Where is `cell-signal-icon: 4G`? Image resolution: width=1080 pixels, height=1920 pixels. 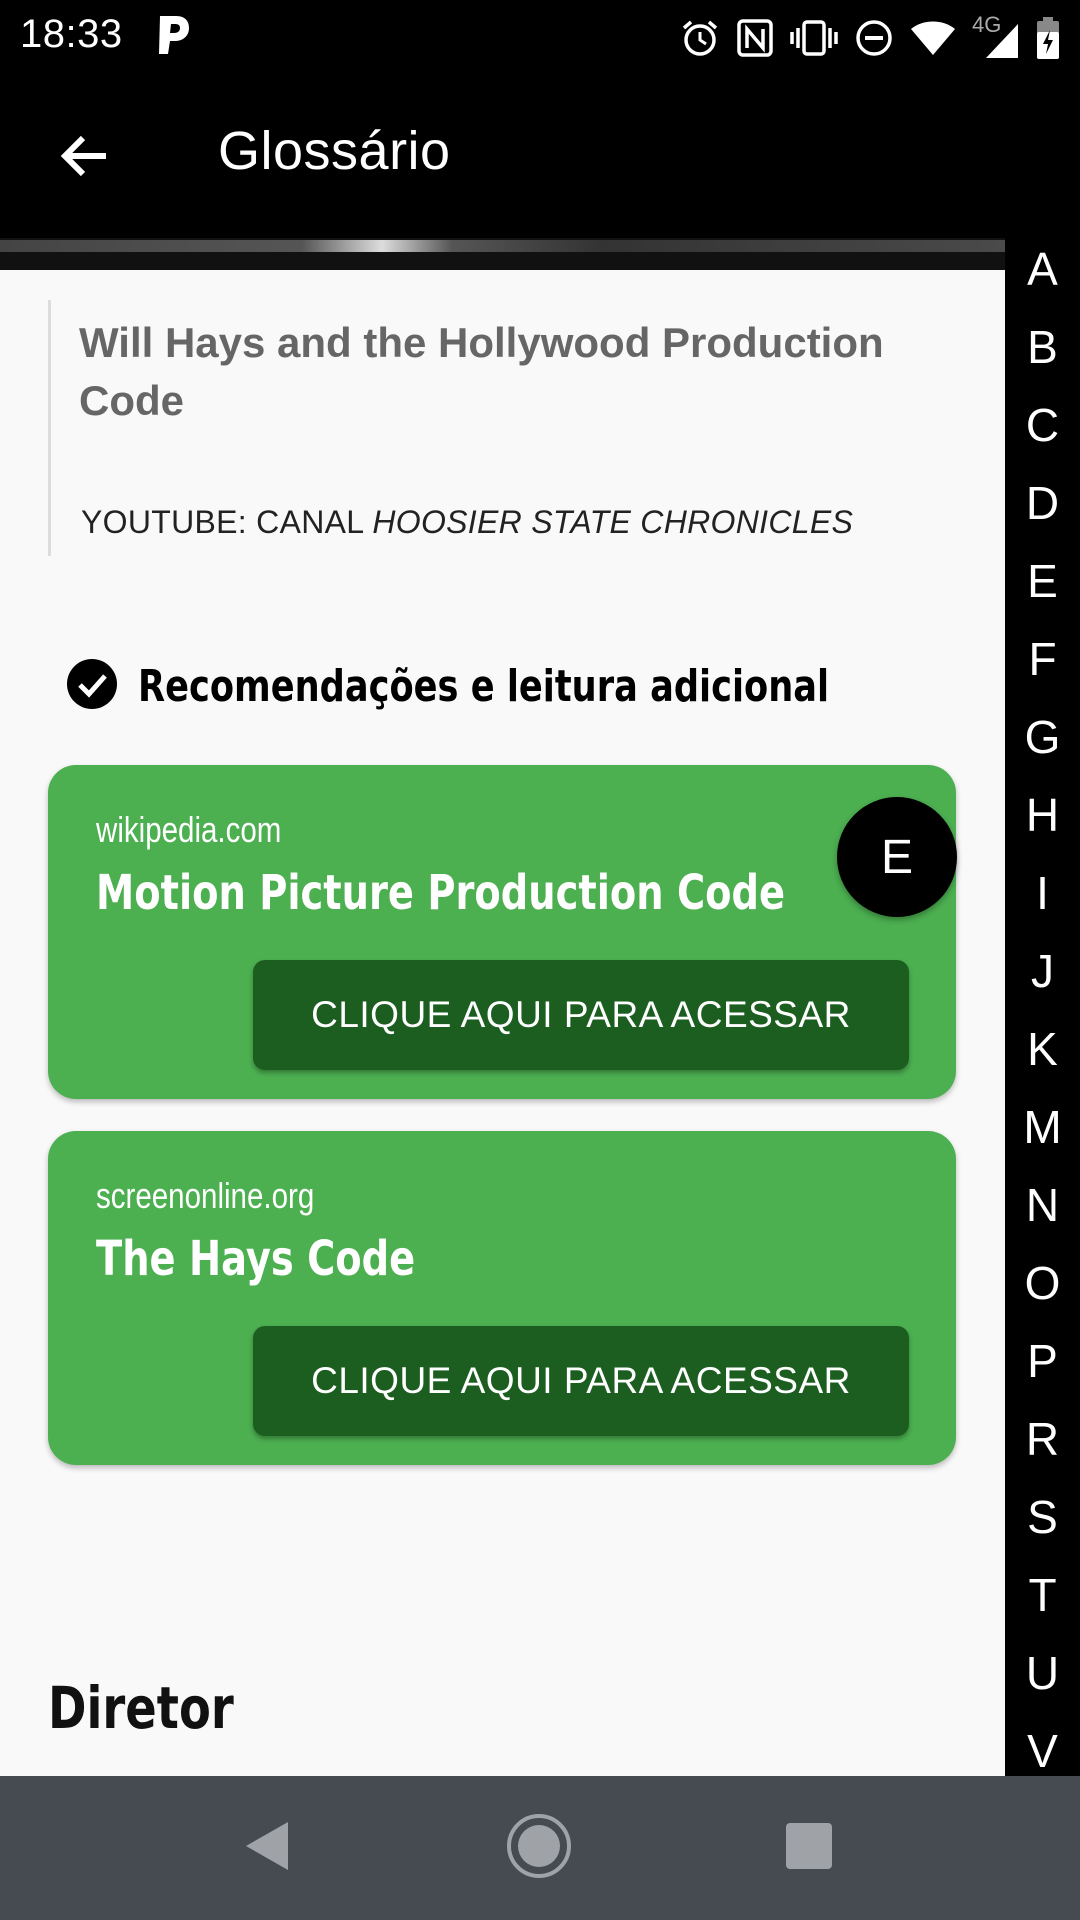 cell-signal-icon: 4G is located at coordinates (996, 36).